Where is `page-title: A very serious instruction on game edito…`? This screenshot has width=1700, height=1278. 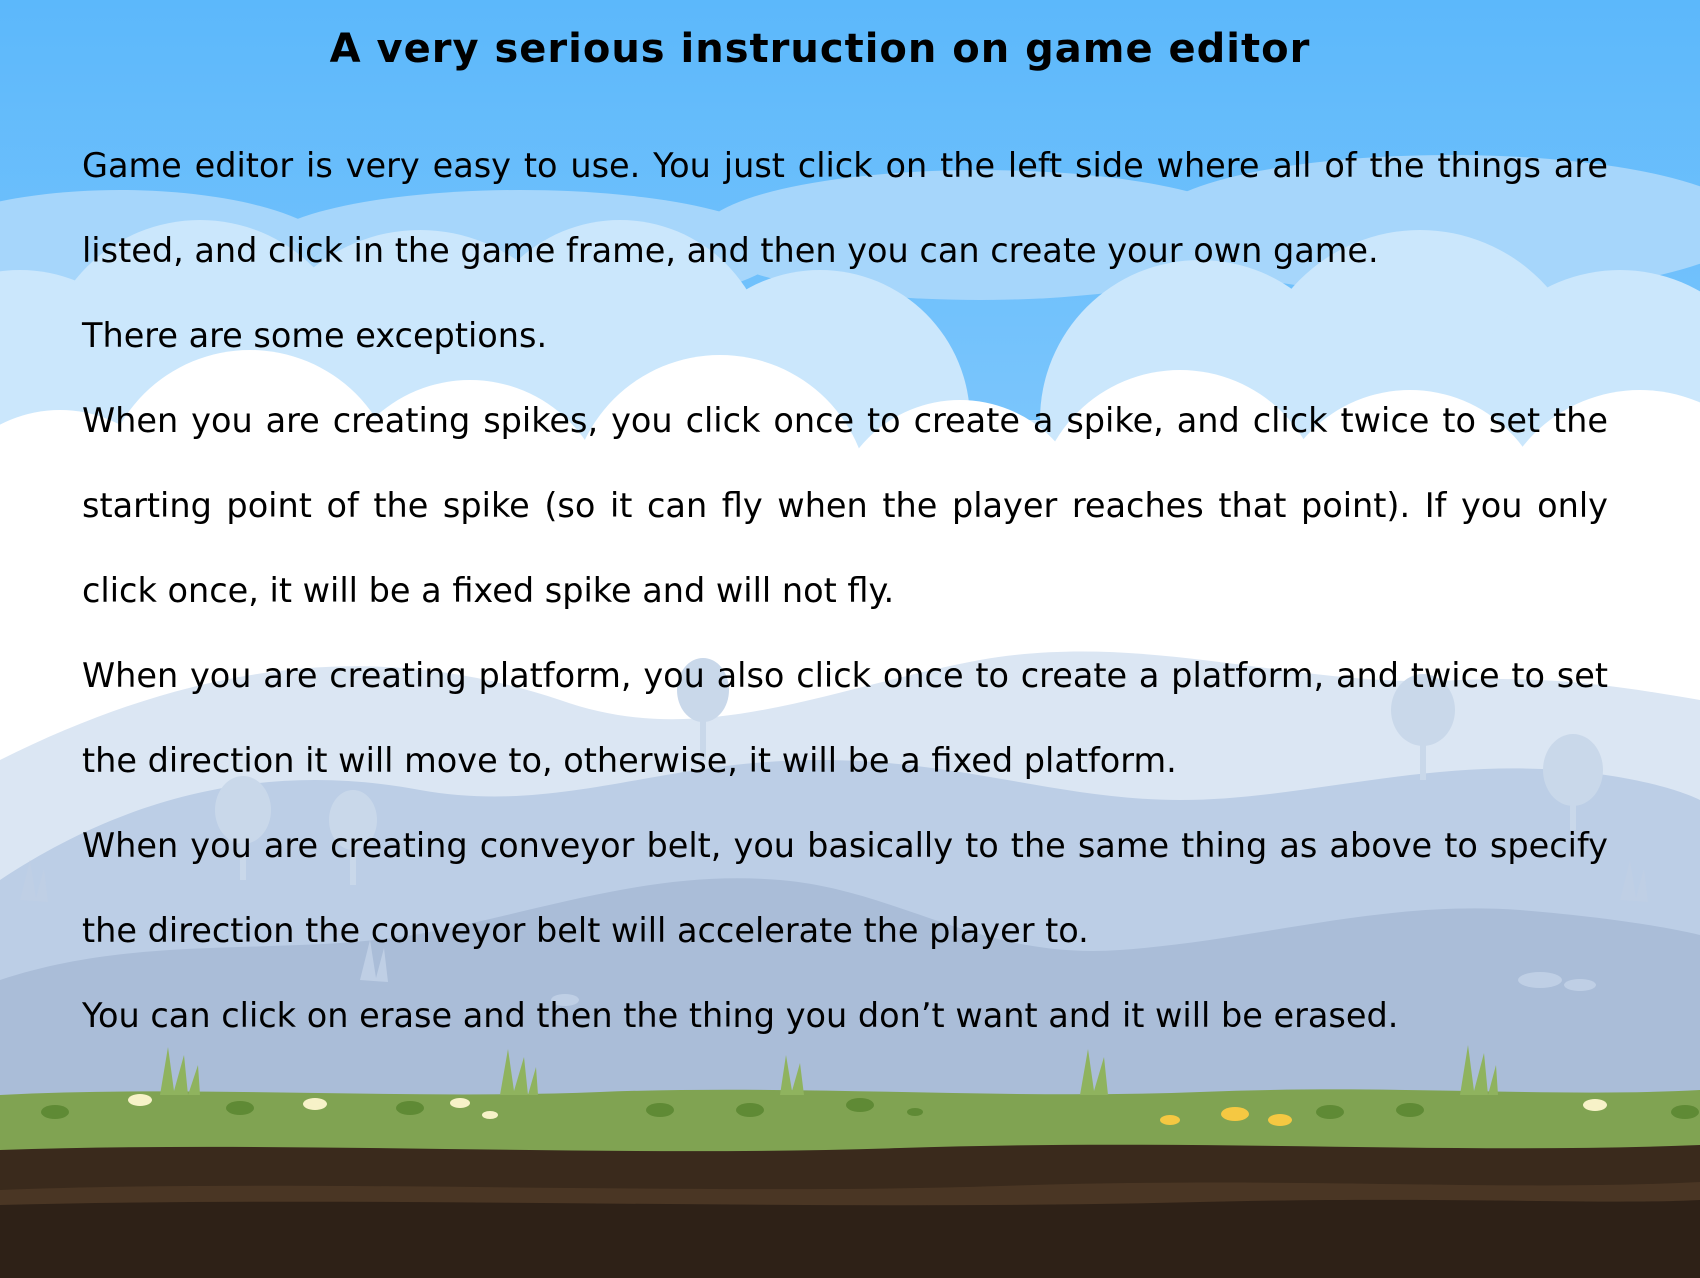 page-title: A very serious instruction on game edito… is located at coordinates (820, 49).